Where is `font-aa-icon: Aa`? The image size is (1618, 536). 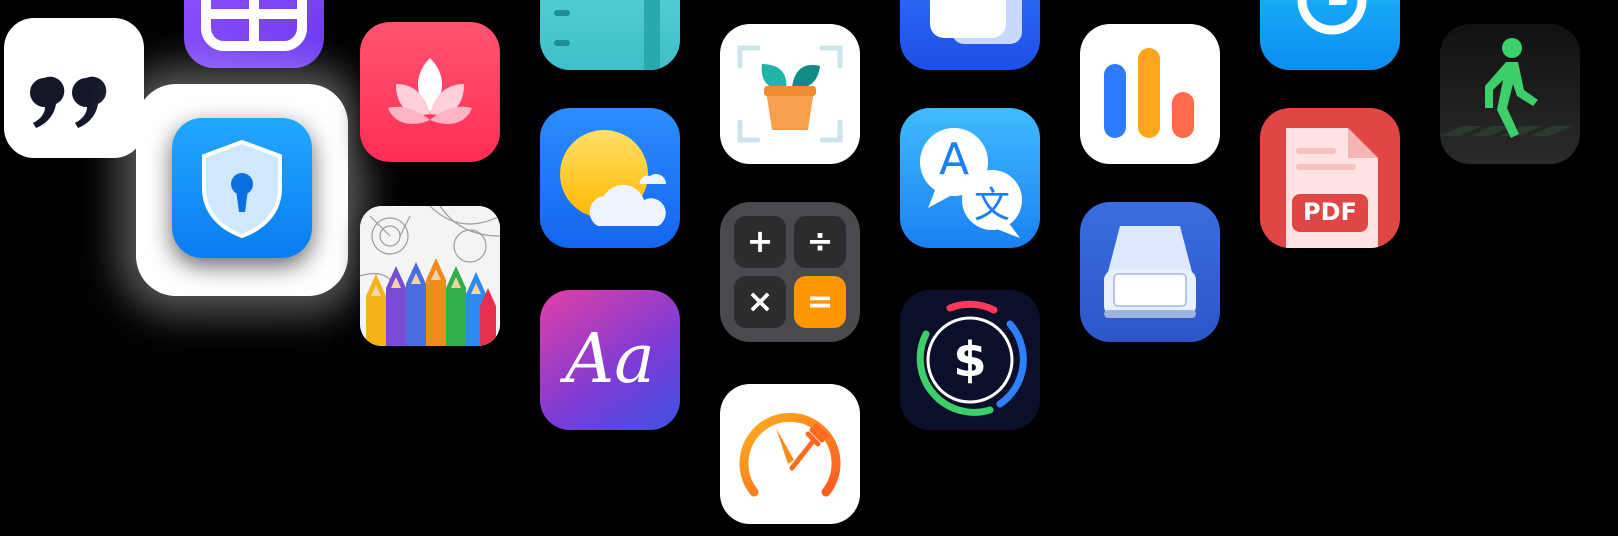
font-aa-icon: Aa is located at coordinates (610, 360).